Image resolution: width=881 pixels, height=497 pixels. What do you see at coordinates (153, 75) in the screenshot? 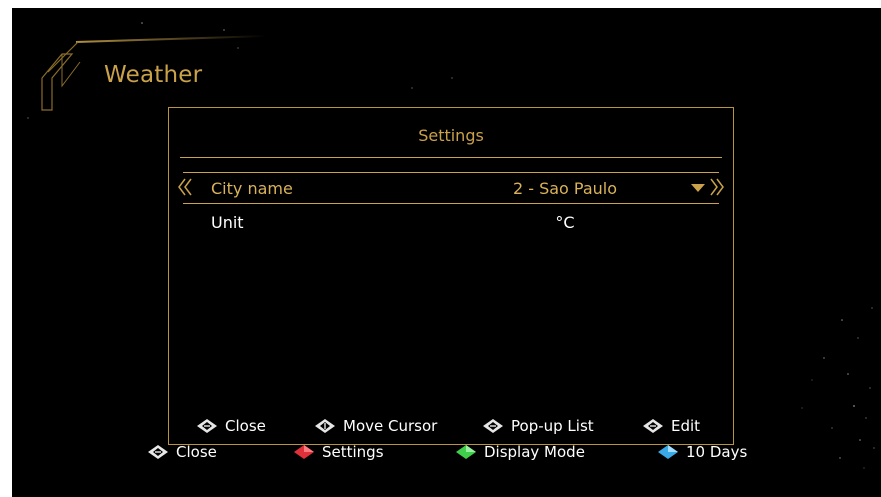
I see `app-title: Weather` at bounding box center [153, 75].